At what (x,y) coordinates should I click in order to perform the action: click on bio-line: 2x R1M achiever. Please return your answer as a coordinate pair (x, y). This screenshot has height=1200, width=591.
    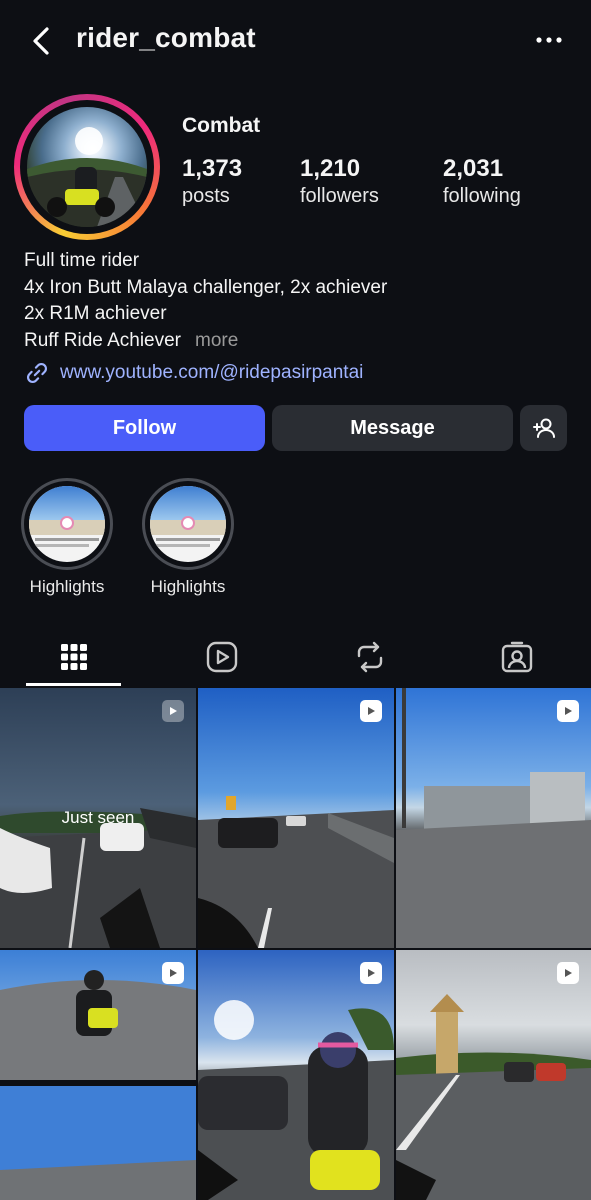
    Looking at the image, I should click on (95, 313).